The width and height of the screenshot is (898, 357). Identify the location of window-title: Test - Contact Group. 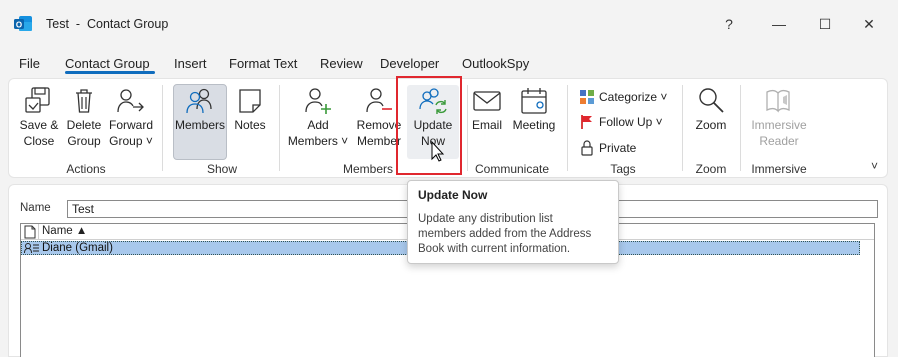
(107, 24).